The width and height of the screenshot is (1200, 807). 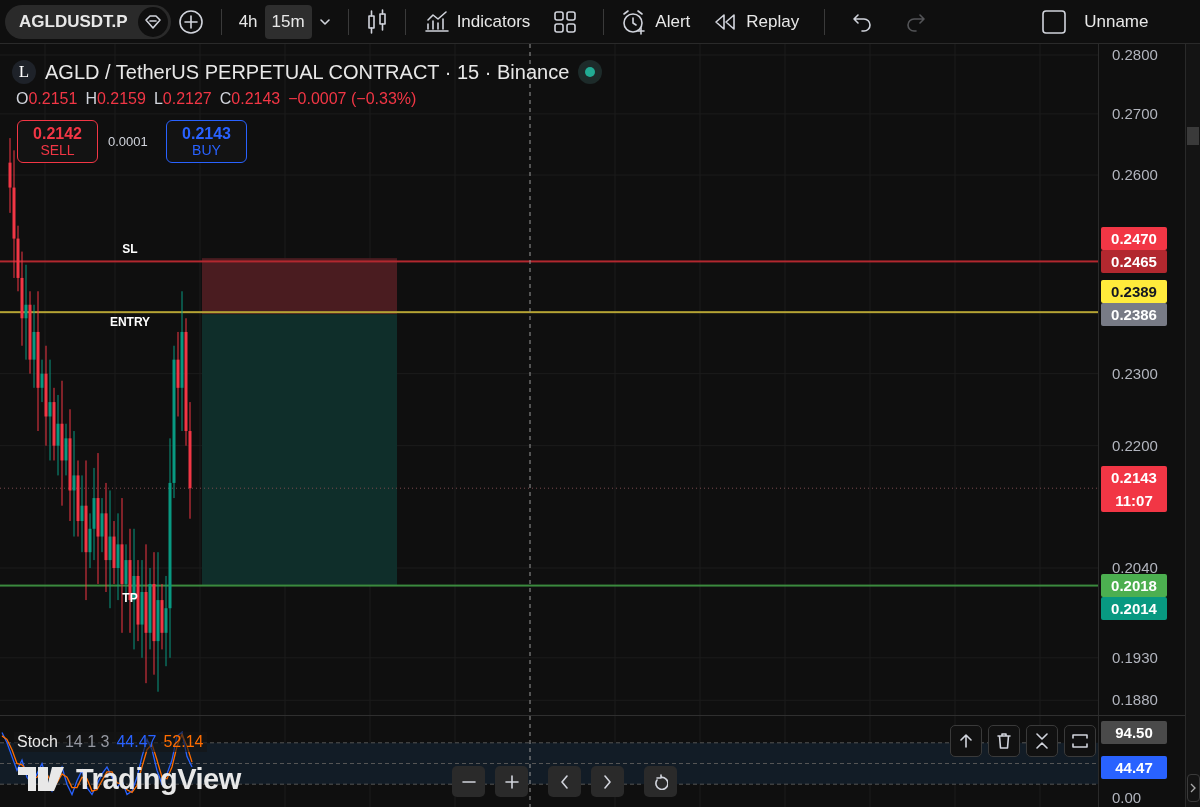 What do you see at coordinates (1095, 21) in the screenshot?
I see `layout-name-button: Unname` at bounding box center [1095, 21].